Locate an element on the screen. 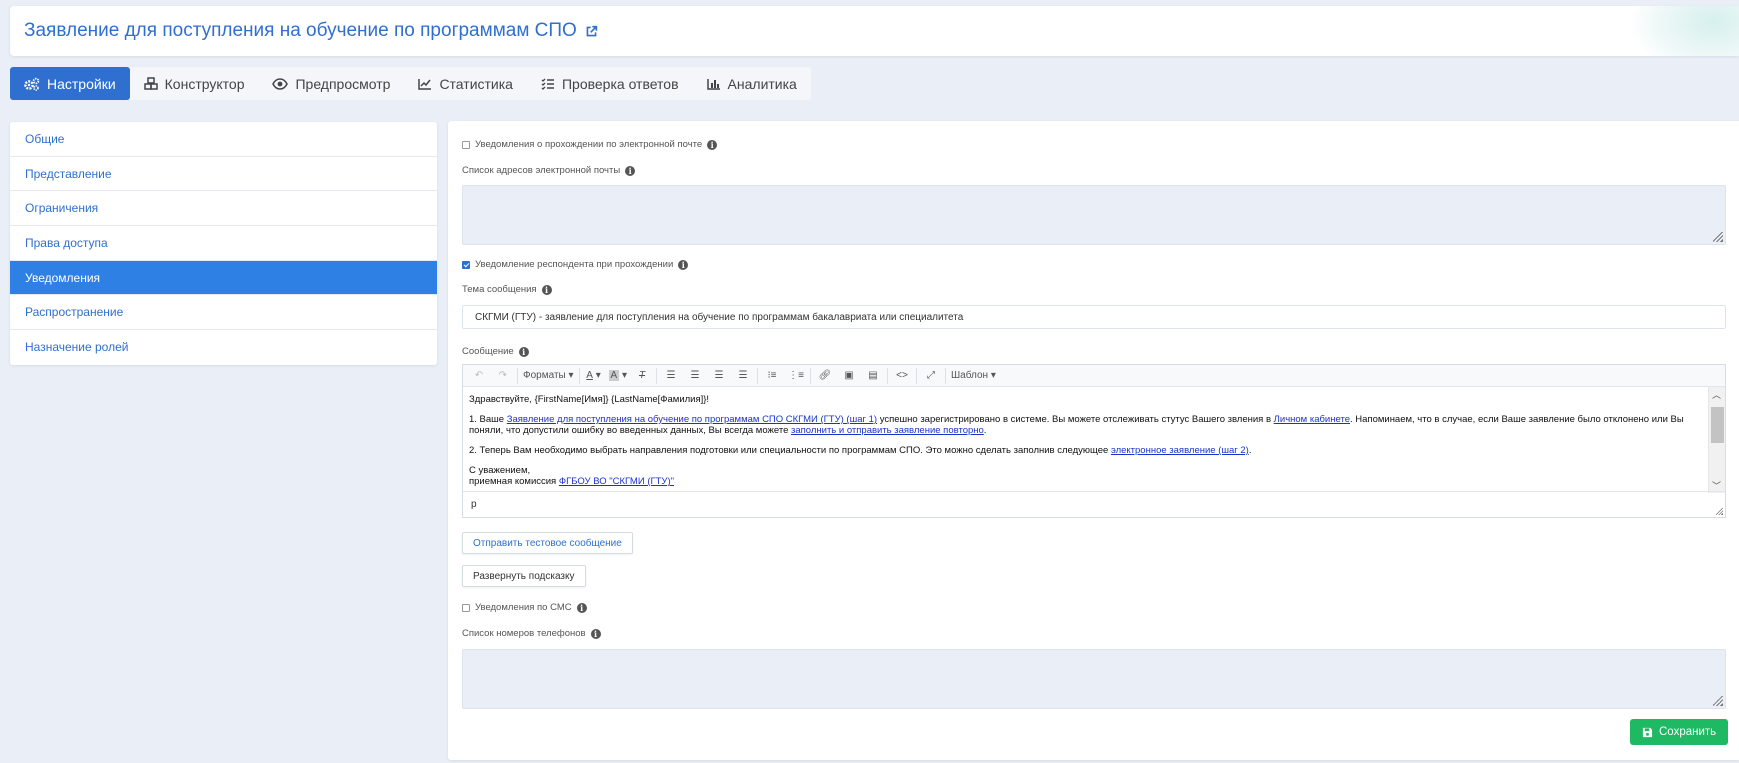 The width and height of the screenshot is (1739, 763). tab-label: Проверка ответов is located at coordinates (620, 83).